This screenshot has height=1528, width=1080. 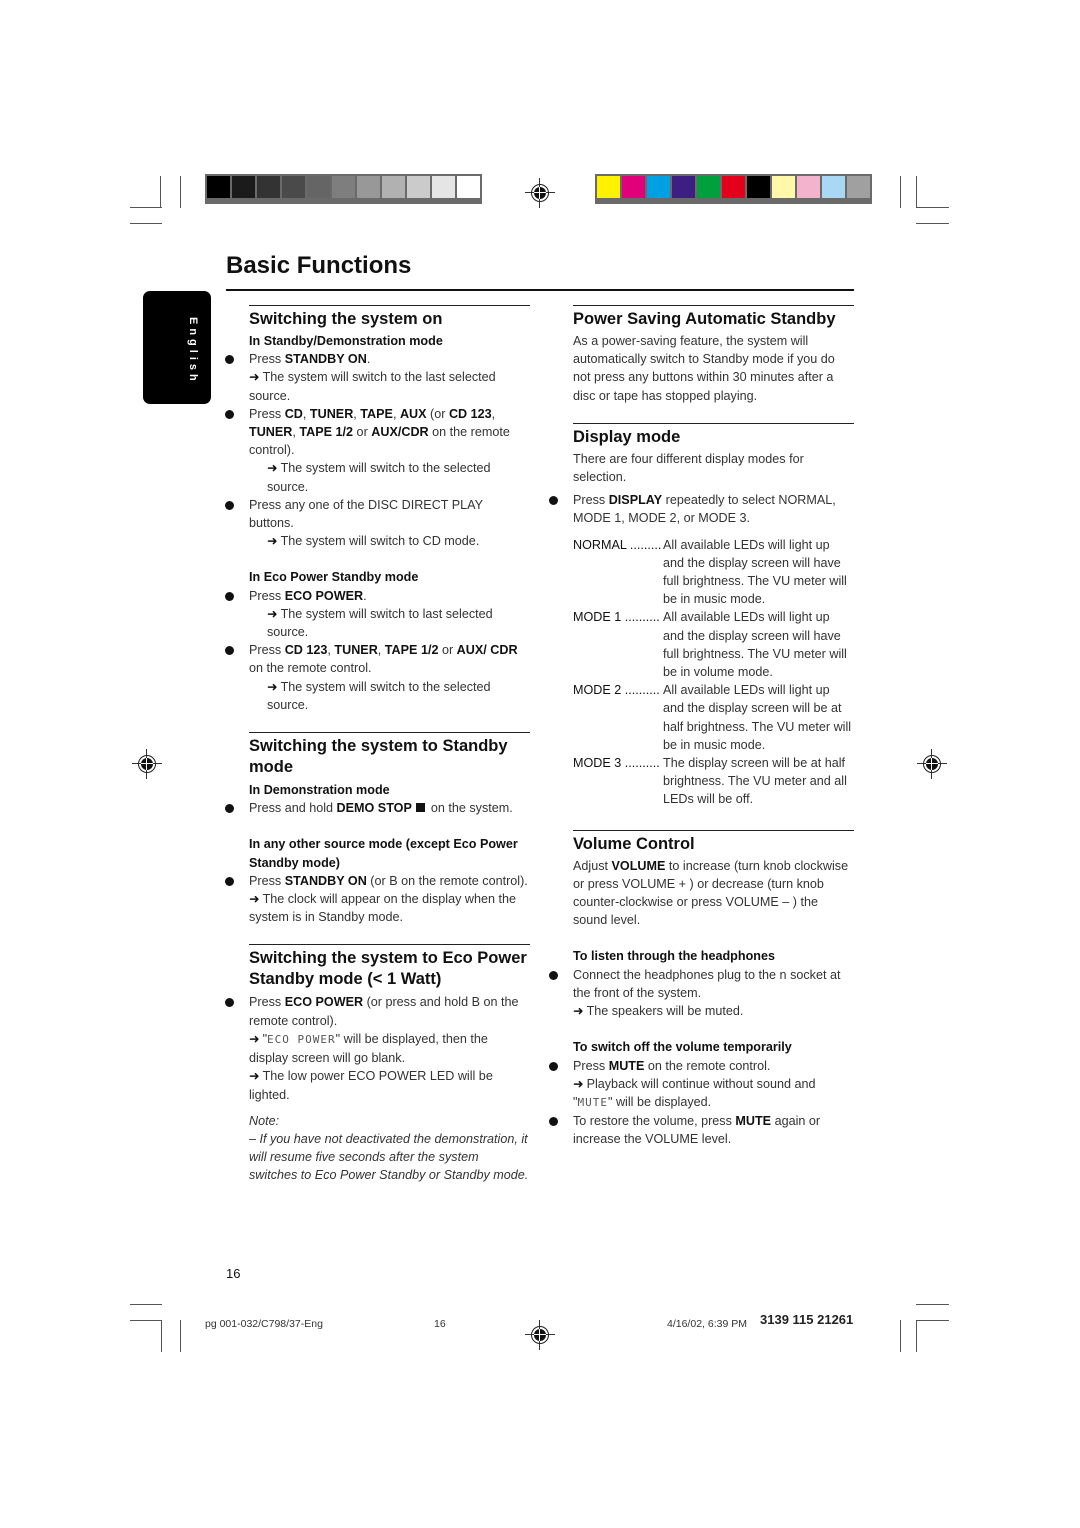 I want to click on lcd-text: MUTE, so click(x=592, y=1102).